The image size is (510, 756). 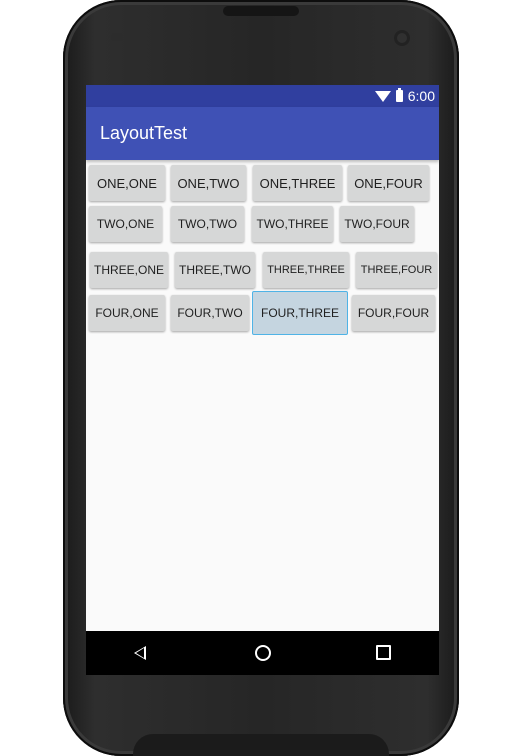 What do you see at coordinates (215, 270) in the screenshot?
I see `grid-button-three-two: THREE,TWO` at bounding box center [215, 270].